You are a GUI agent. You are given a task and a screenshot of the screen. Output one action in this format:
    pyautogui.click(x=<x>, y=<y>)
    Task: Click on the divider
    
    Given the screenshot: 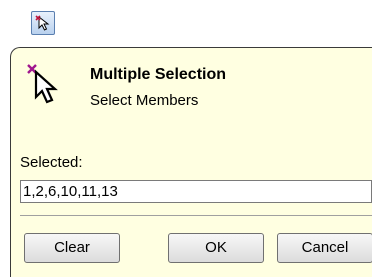 What is the action you would take?
    pyautogui.click(x=196, y=215)
    